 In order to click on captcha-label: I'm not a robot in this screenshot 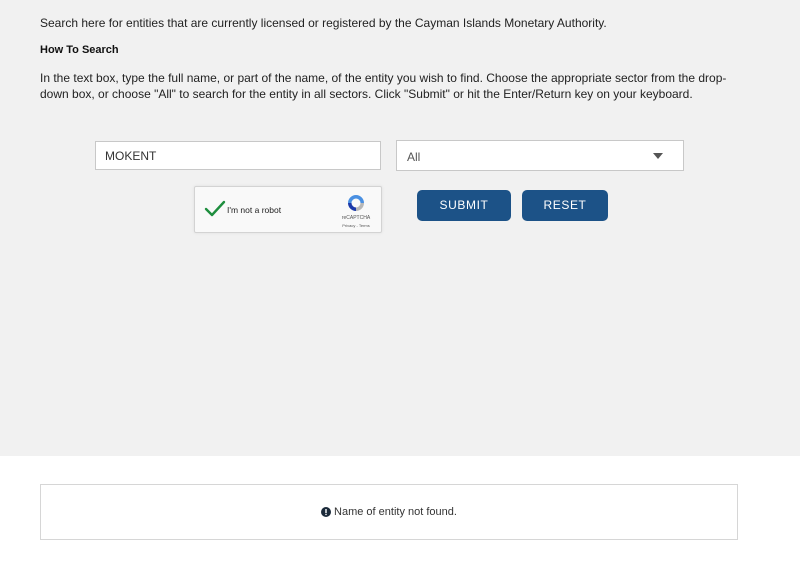, I will do `click(254, 210)`.